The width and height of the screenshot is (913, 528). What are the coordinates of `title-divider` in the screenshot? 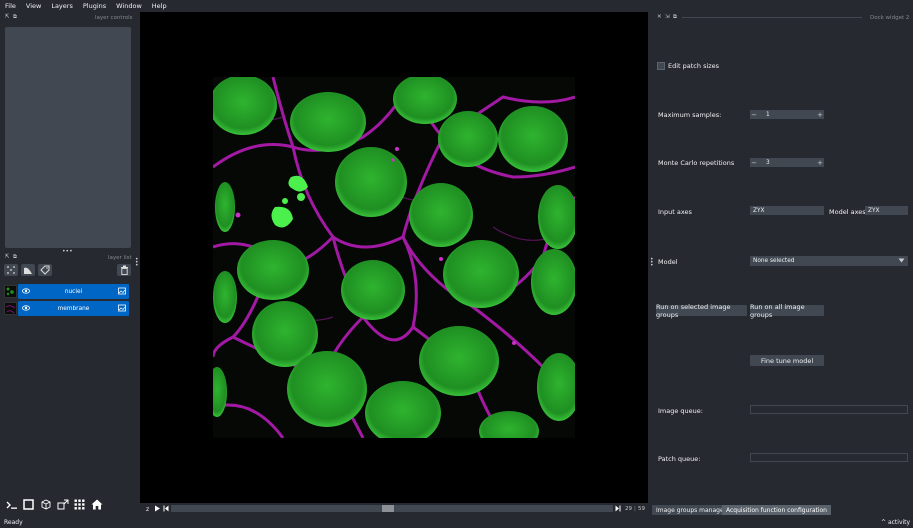 It's located at (772, 17).